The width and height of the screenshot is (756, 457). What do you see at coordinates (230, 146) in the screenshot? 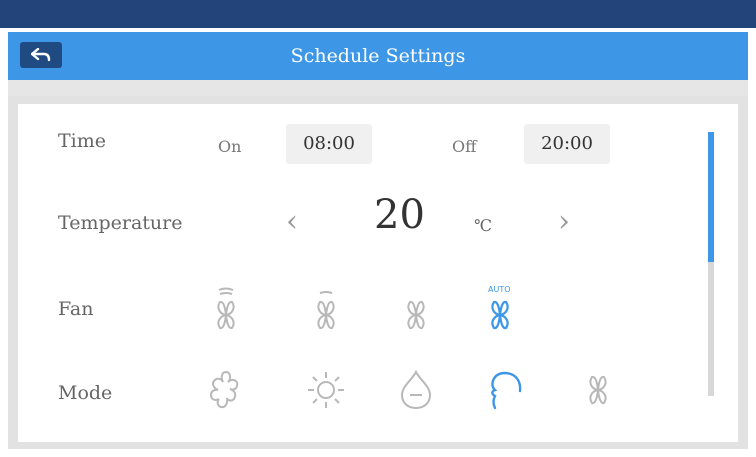
I see `on-label: On` at bounding box center [230, 146].